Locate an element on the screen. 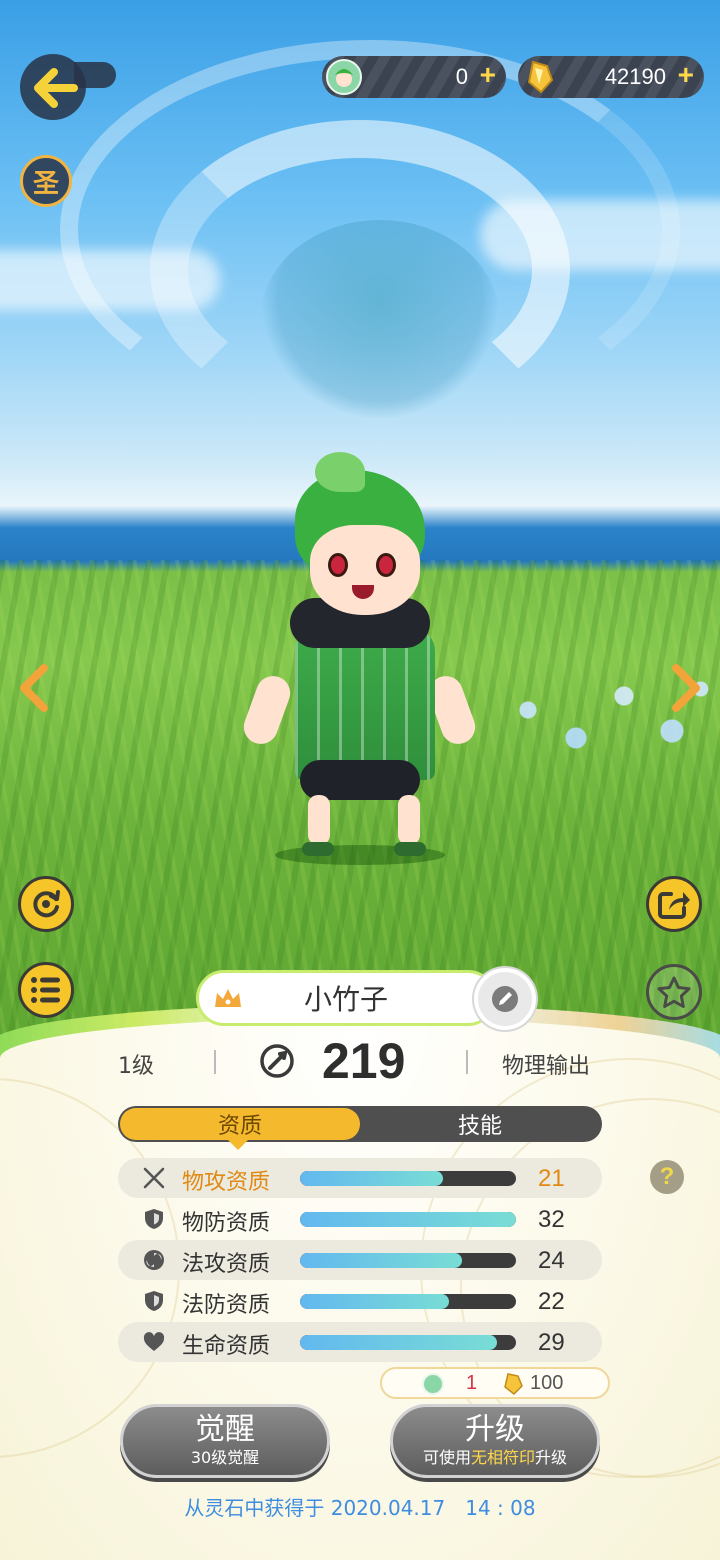 This screenshot has width=720, height=1560. character-face is located at coordinates (365, 570).